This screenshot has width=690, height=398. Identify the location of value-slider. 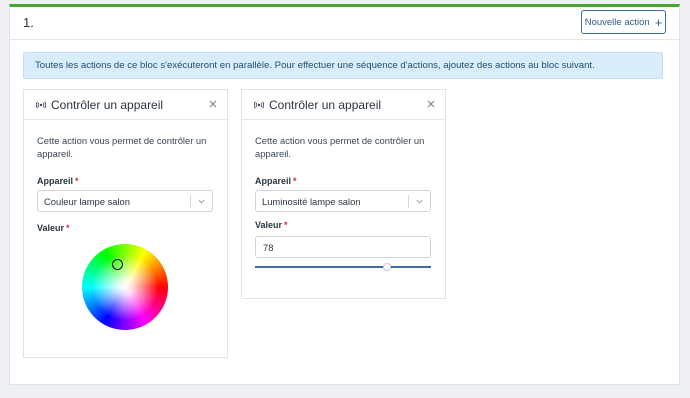
(343, 267).